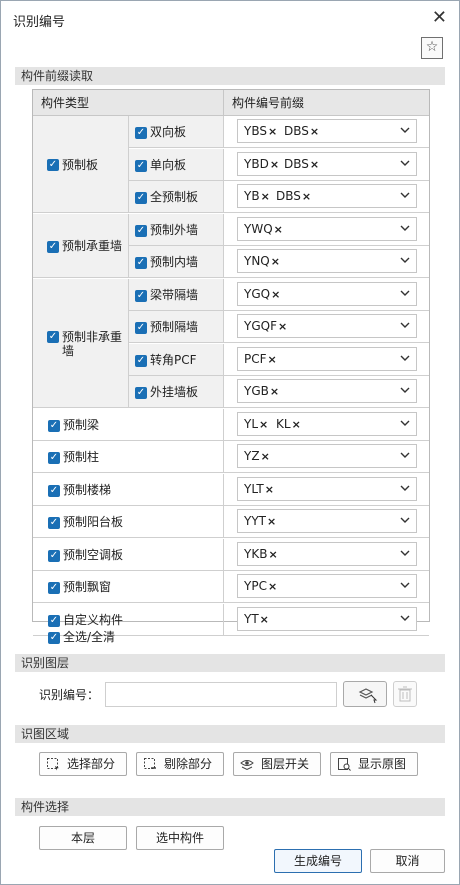 The height and width of the screenshot is (885, 460). Describe the element at coordinates (163, 391) in the screenshot. I see `row-checkbox: ✓ 外挂墙板` at that location.